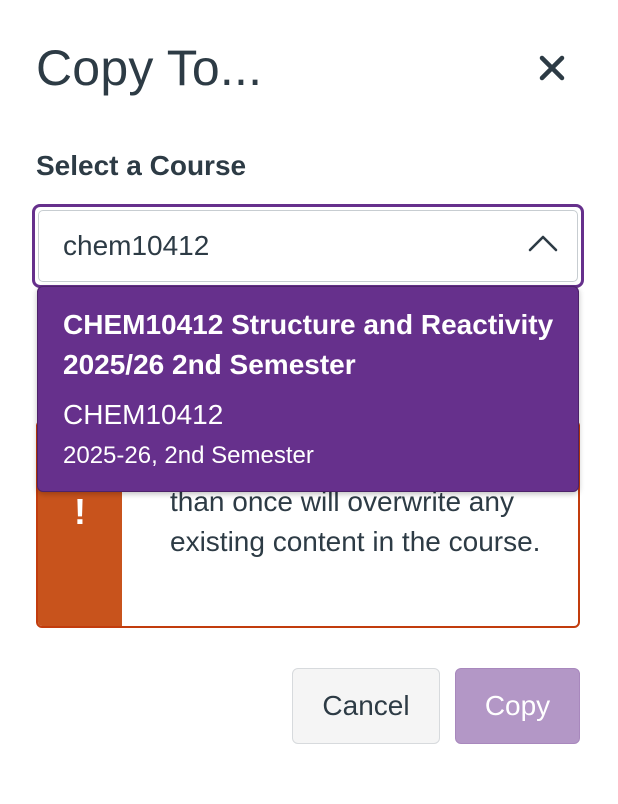  I want to click on close-icon, so click(552, 68).